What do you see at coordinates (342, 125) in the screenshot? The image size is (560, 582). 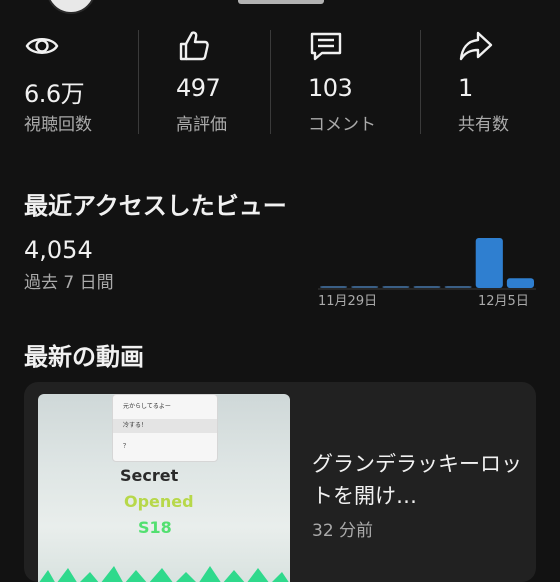 I see `comments-label: コメント` at bounding box center [342, 125].